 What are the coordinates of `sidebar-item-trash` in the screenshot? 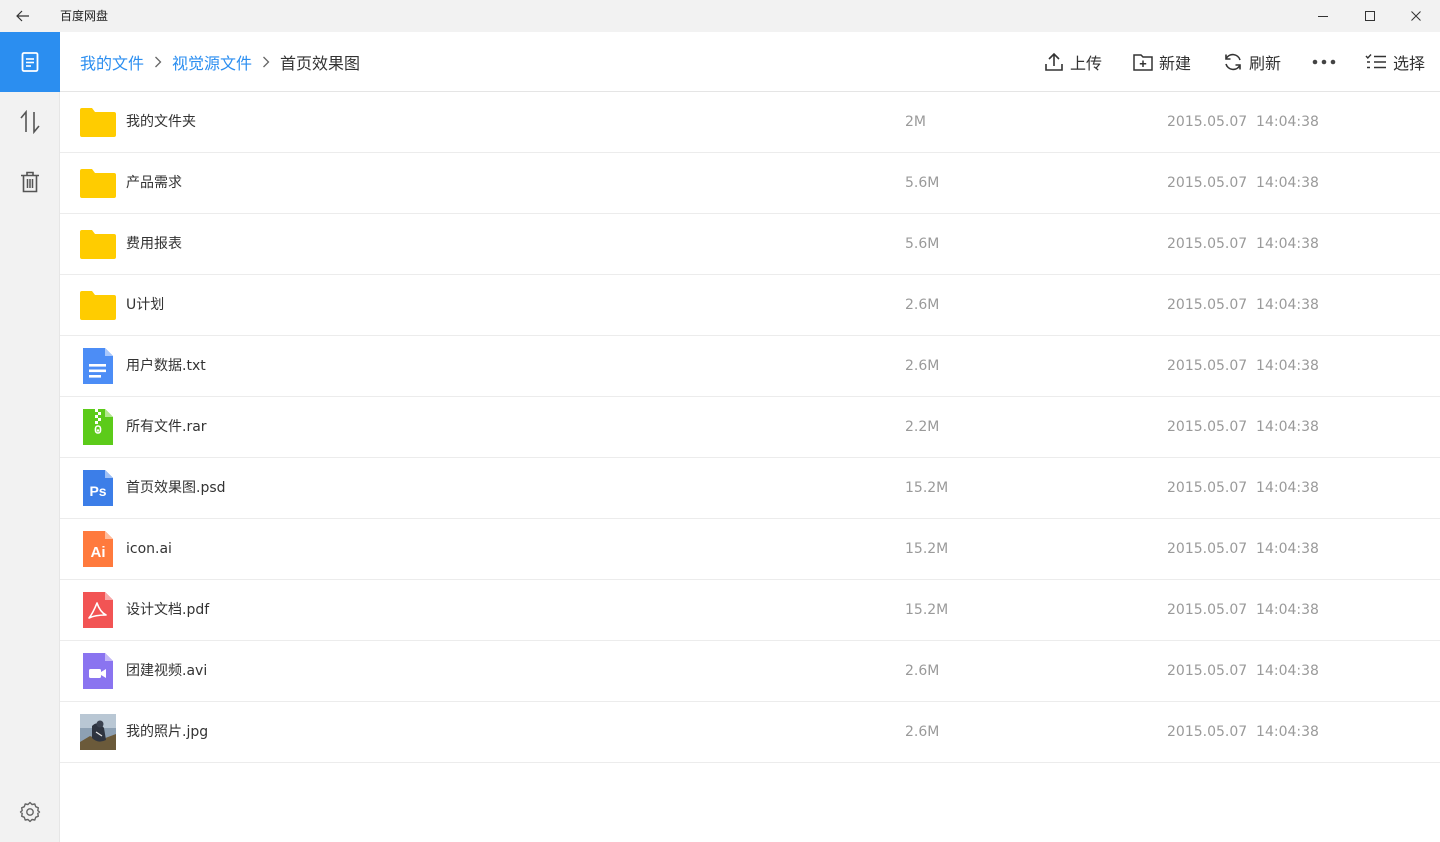 It's located at (30, 182).